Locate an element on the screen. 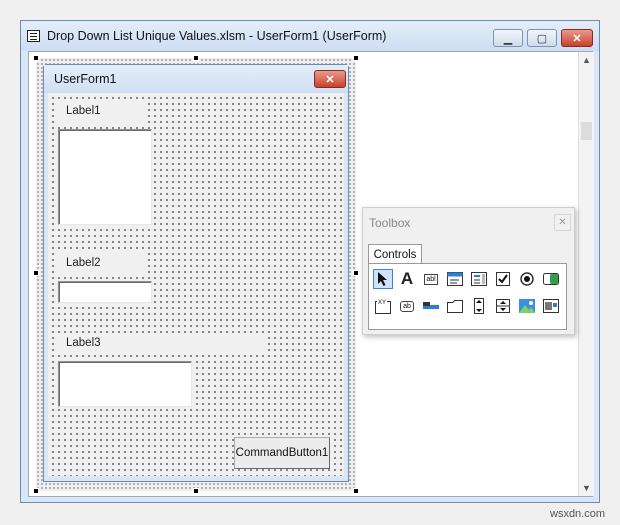 The image size is (620, 525). select-objects-icon is located at coordinates (383, 279).